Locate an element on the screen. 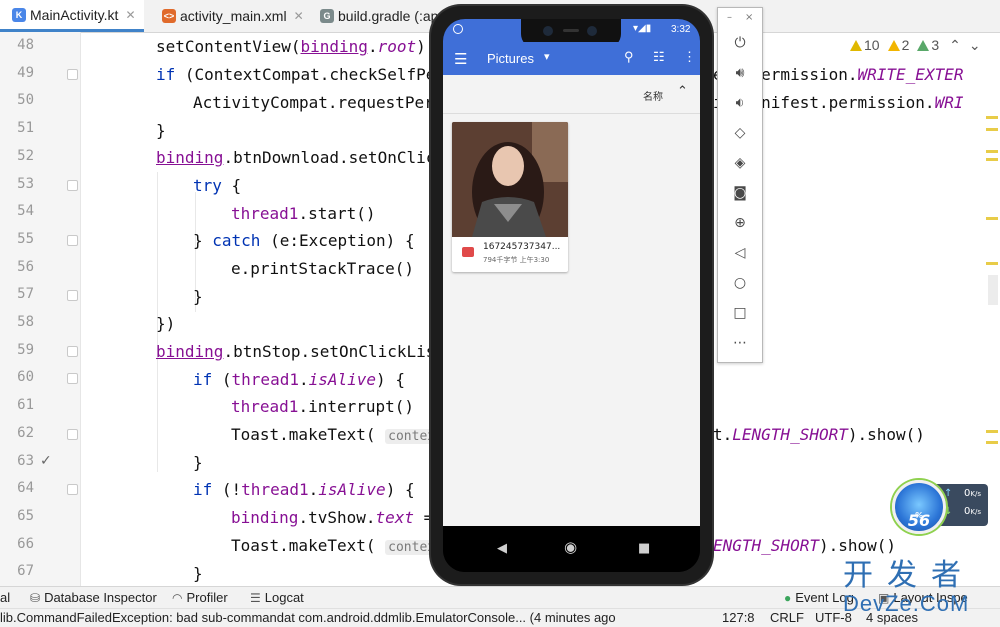 This screenshot has height=627, width=1000. menu-icon: ☰ is located at coordinates (460, 59).